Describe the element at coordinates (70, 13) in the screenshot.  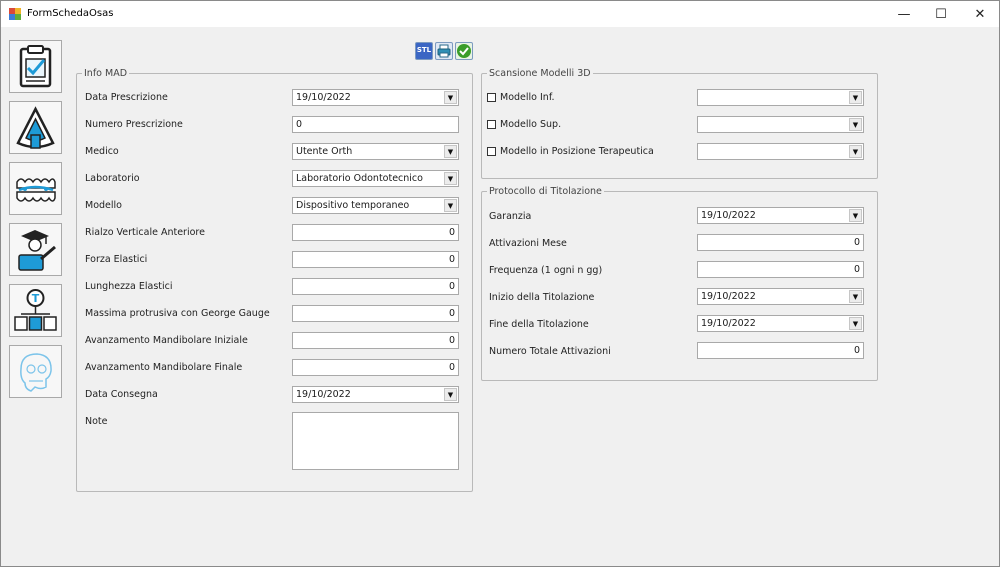
I see `window-title: FormSchedaOsas` at that location.